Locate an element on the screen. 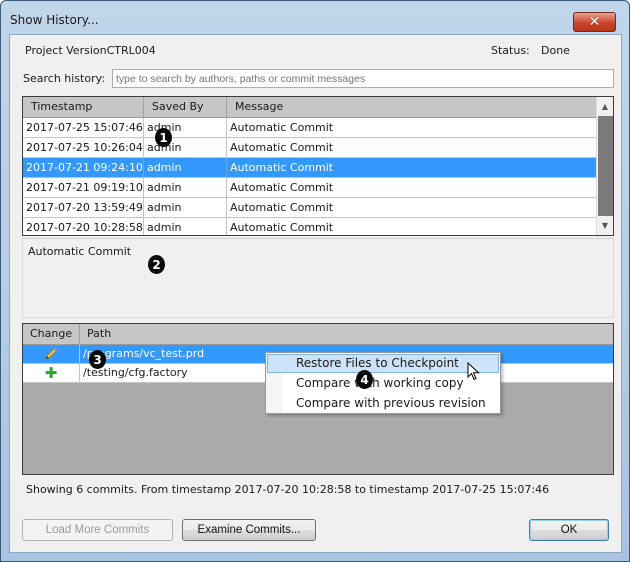  commit-timestamp: 2017-07-25 10:26:04 is located at coordinates (83, 147).